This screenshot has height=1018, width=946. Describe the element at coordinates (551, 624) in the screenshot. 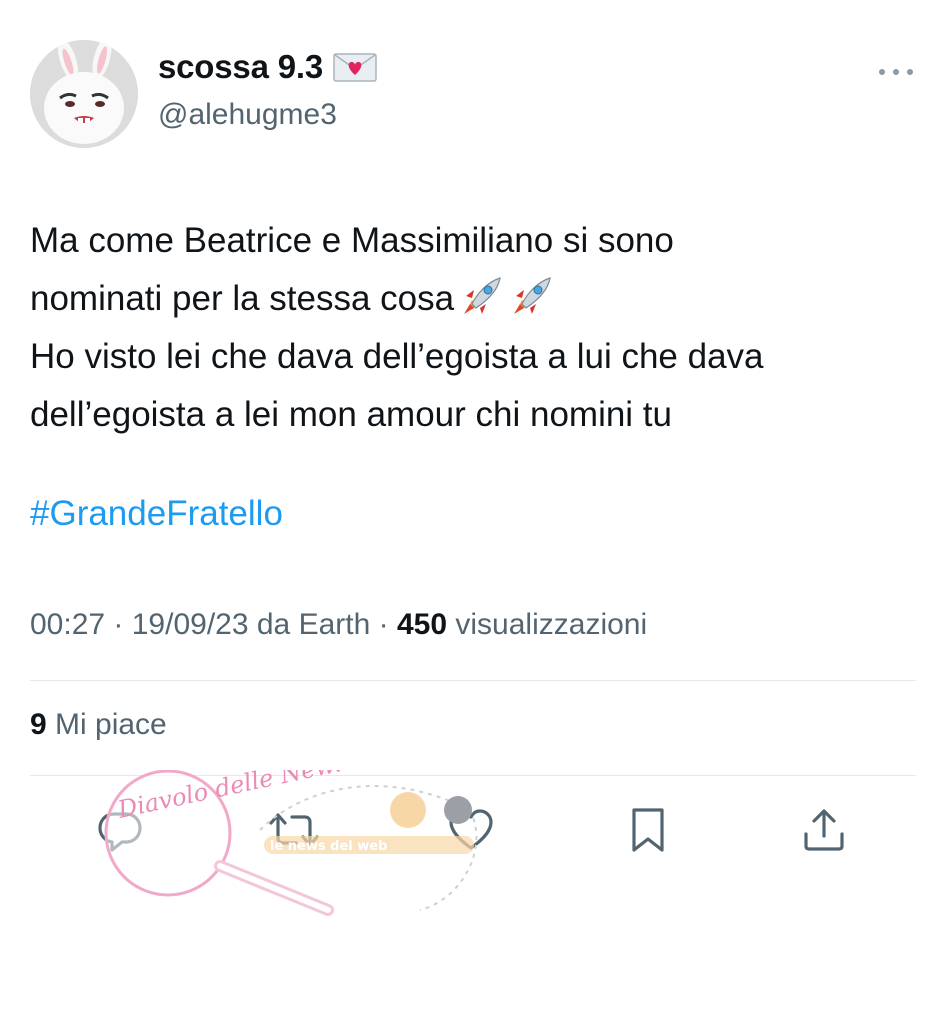

I see `views-label: visualizzazioni` at that location.